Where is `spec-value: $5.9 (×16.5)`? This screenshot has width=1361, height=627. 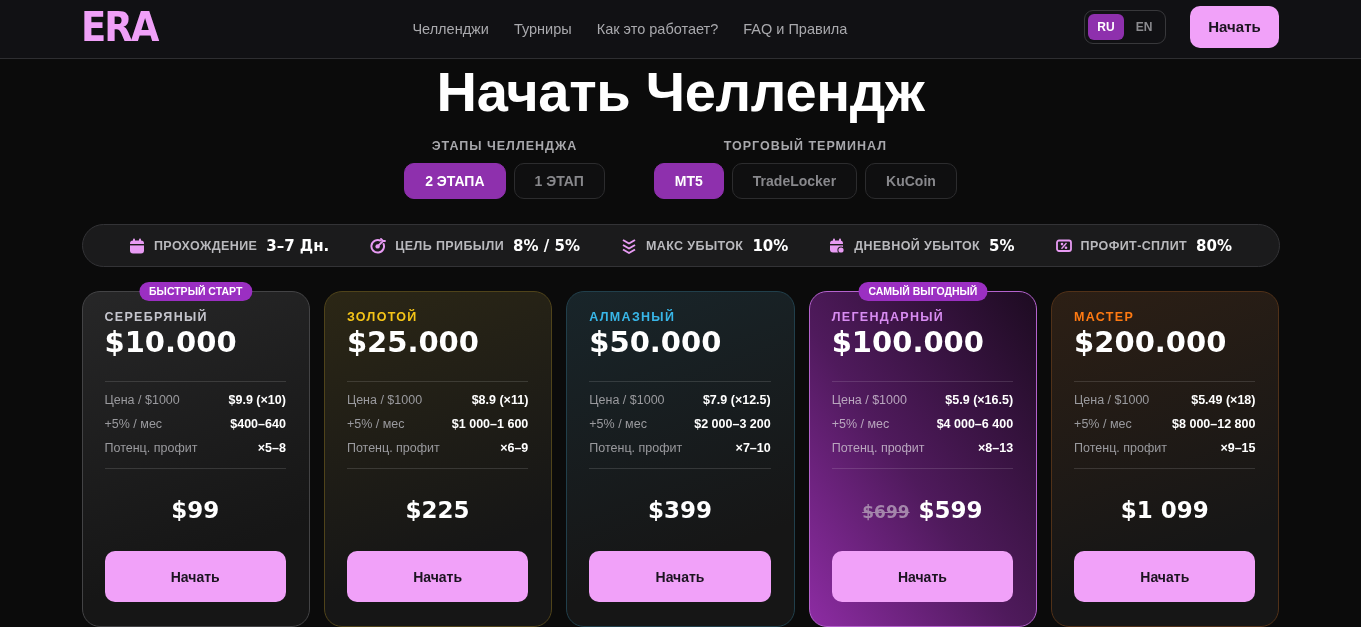 spec-value: $5.9 (×16.5) is located at coordinates (979, 400).